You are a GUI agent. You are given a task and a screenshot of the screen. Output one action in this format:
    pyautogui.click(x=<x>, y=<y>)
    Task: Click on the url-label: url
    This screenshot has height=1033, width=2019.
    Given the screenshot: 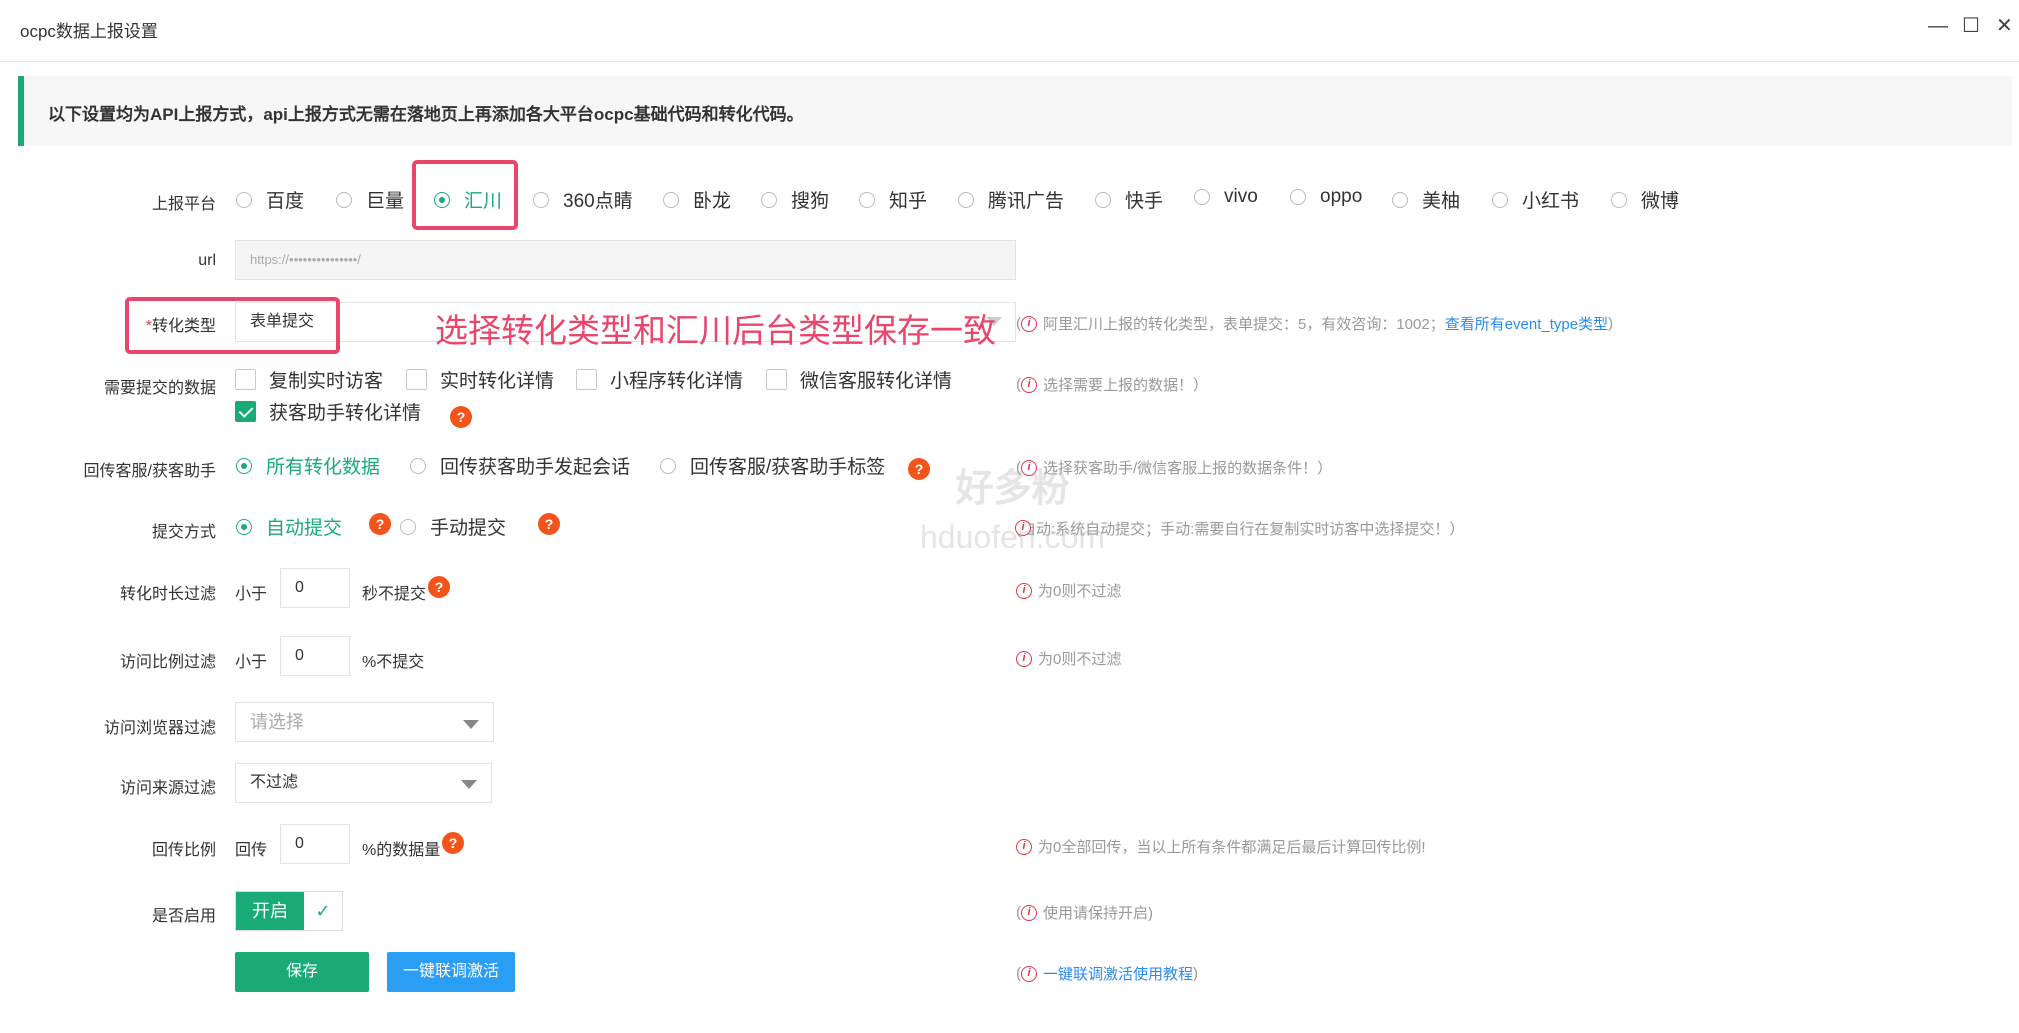 What is the action you would take?
    pyautogui.click(x=207, y=260)
    